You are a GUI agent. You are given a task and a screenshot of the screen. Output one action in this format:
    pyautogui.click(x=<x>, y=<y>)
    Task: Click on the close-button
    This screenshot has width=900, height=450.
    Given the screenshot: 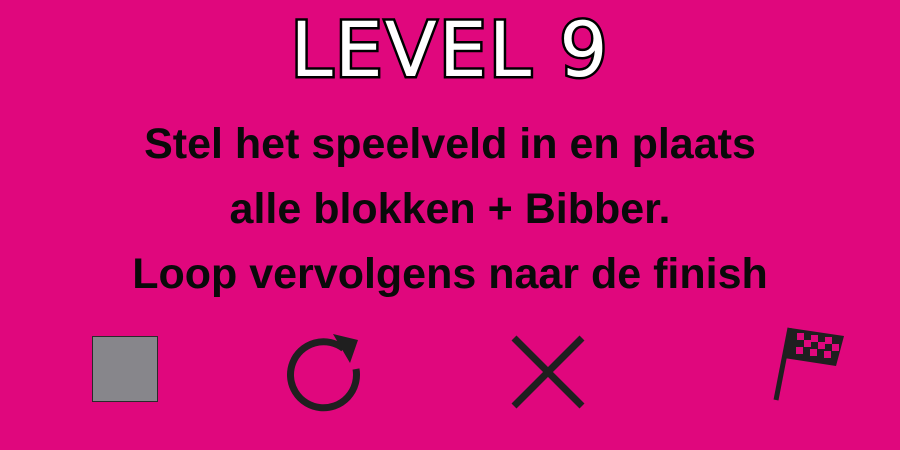 What is the action you would take?
    pyautogui.click(x=548, y=372)
    